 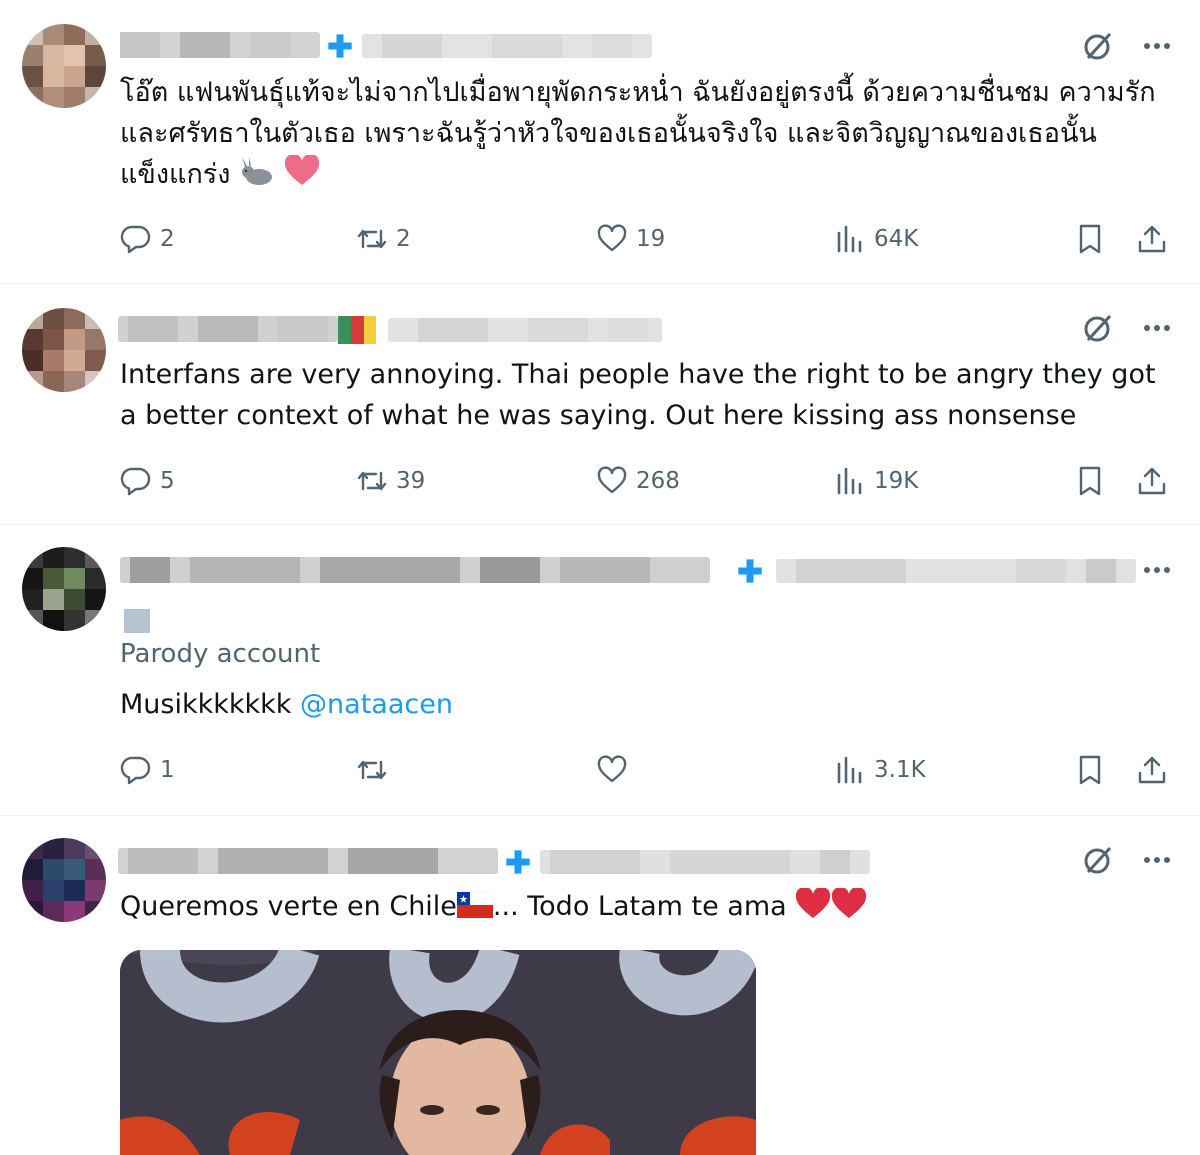 What do you see at coordinates (137, 621) in the screenshot?
I see `verified-badge-blurred` at bounding box center [137, 621].